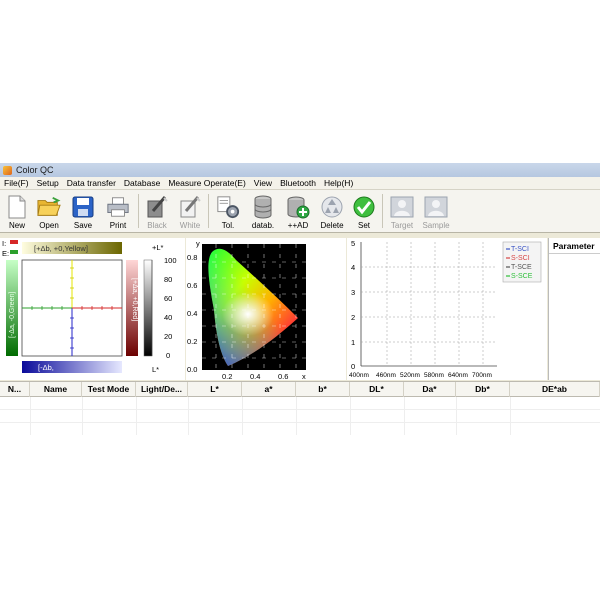  I want to click on spectrum-x-tick: 400nm, so click(359, 375).